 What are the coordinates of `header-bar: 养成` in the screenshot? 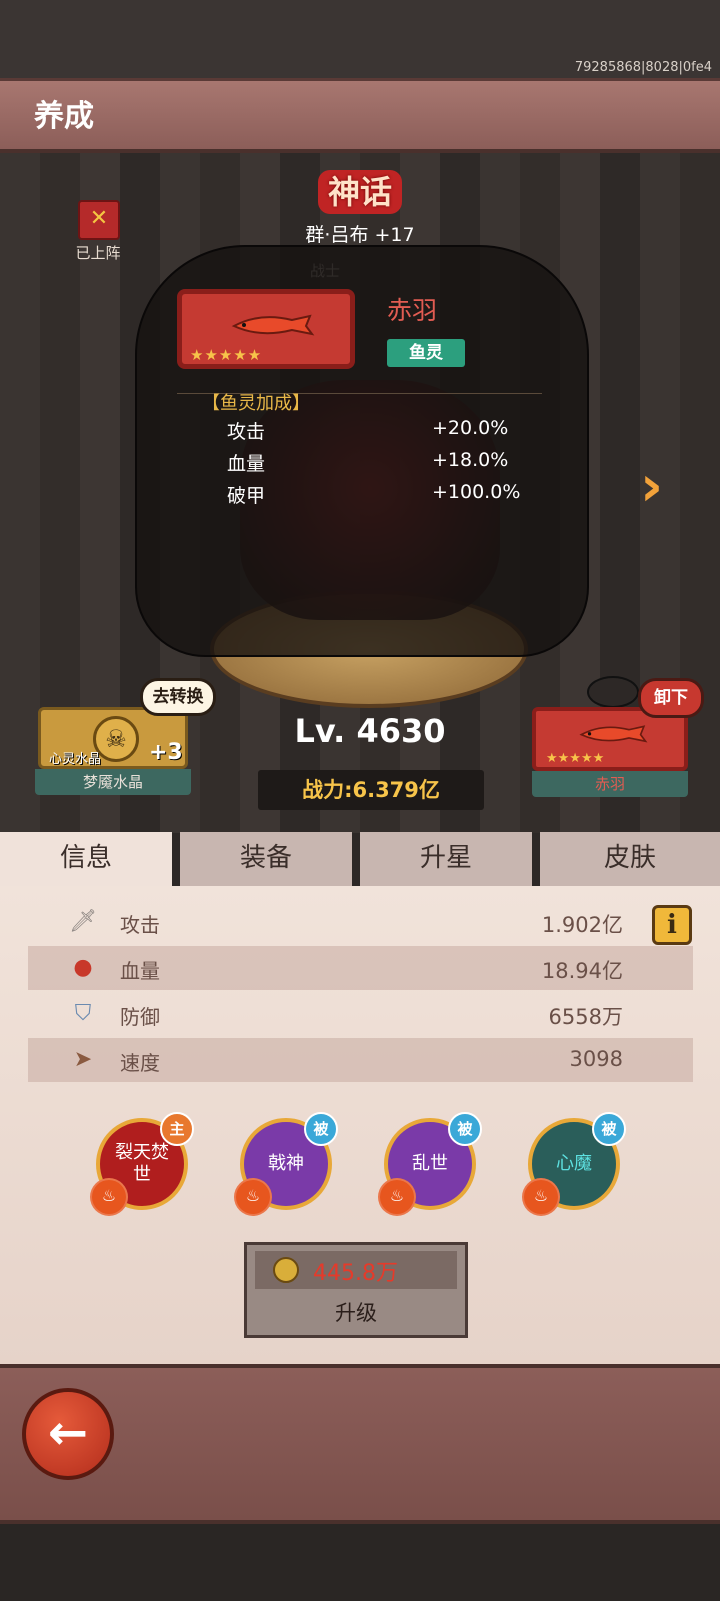 It's located at (360, 115).